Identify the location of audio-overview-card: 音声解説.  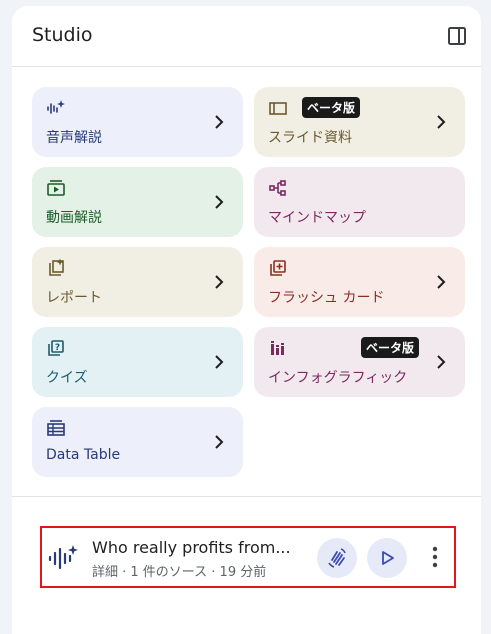
(137, 122).